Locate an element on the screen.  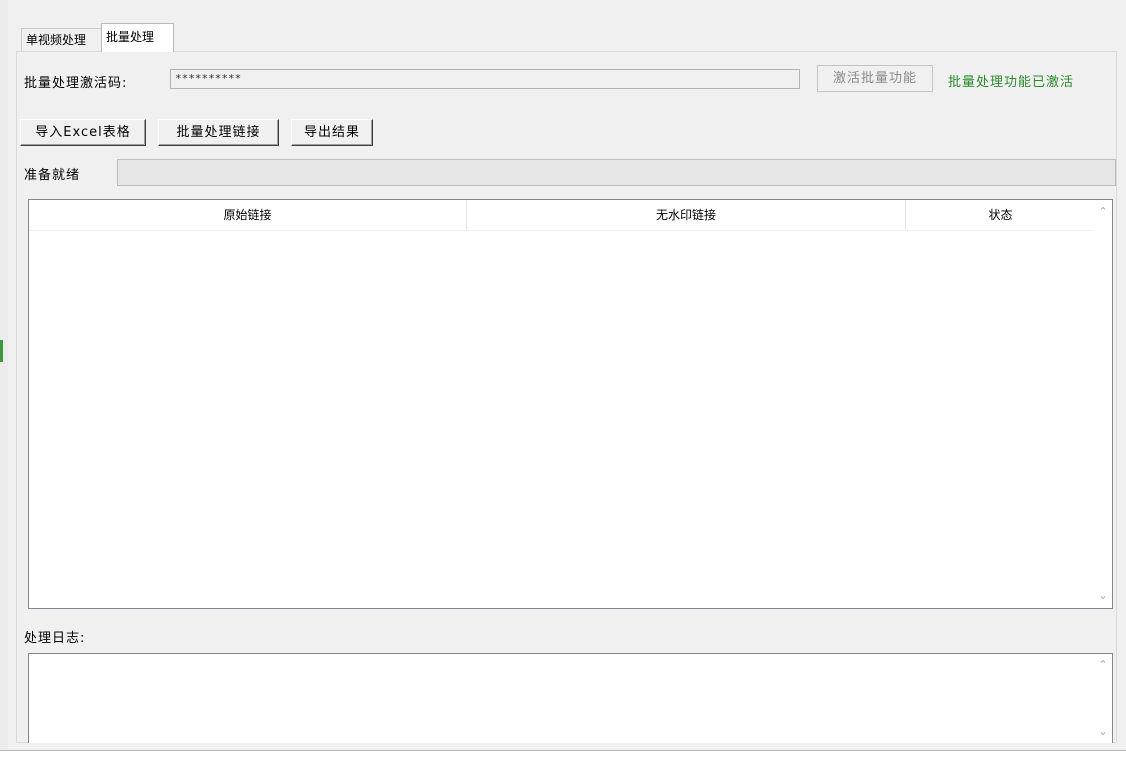
tab-batch-processing: 批量处理 is located at coordinates (137, 37).